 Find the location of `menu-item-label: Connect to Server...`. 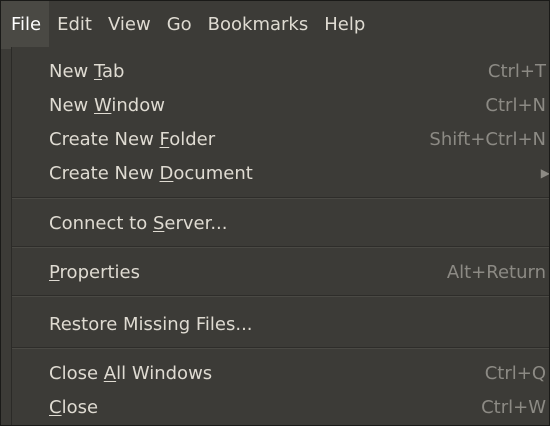

menu-item-label: Connect to Server... is located at coordinates (138, 223).